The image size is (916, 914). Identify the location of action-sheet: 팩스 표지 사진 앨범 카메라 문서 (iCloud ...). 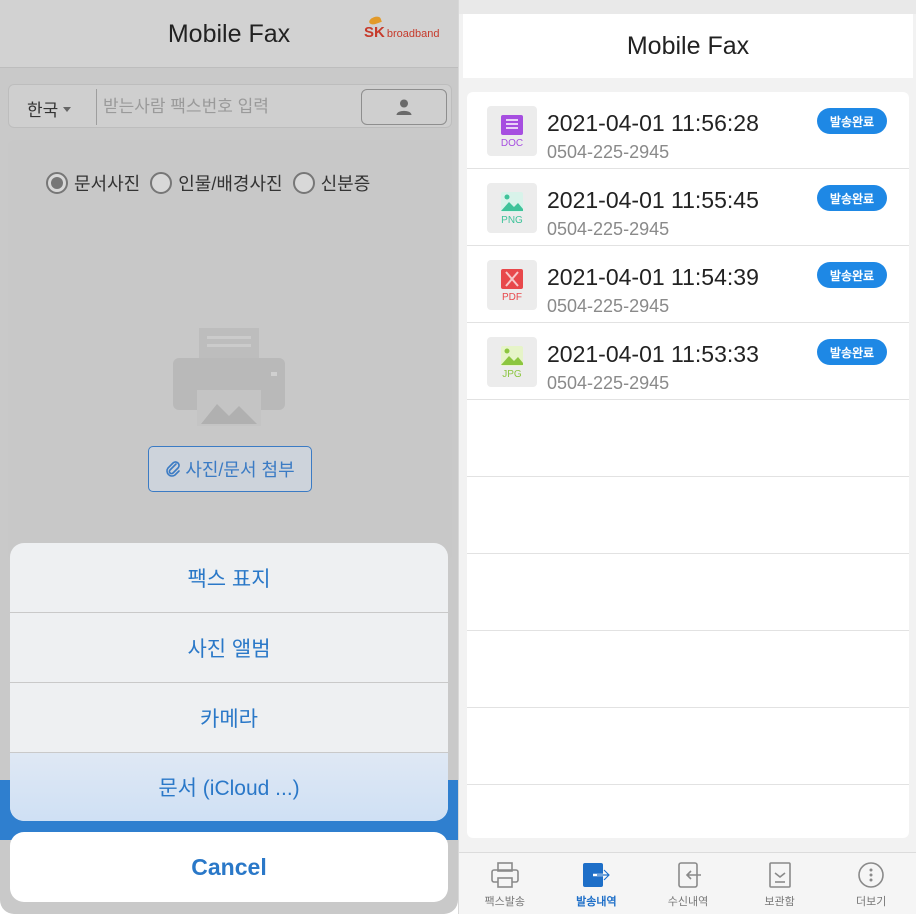
(229, 682).